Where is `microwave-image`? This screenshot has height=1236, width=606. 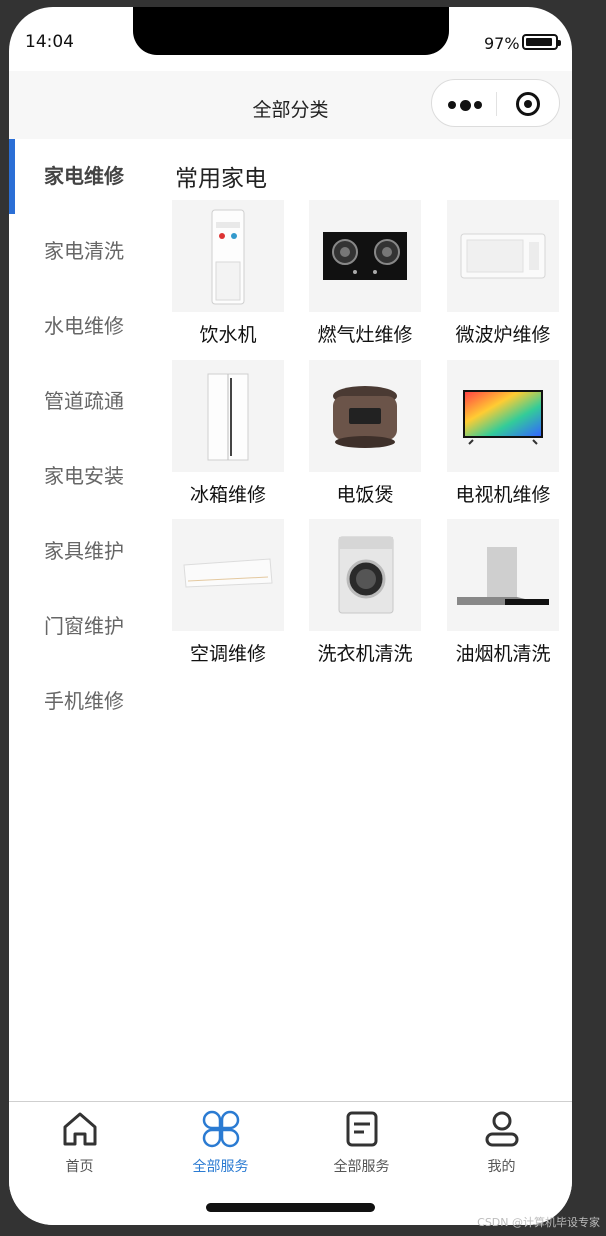 microwave-image is located at coordinates (503, 256).